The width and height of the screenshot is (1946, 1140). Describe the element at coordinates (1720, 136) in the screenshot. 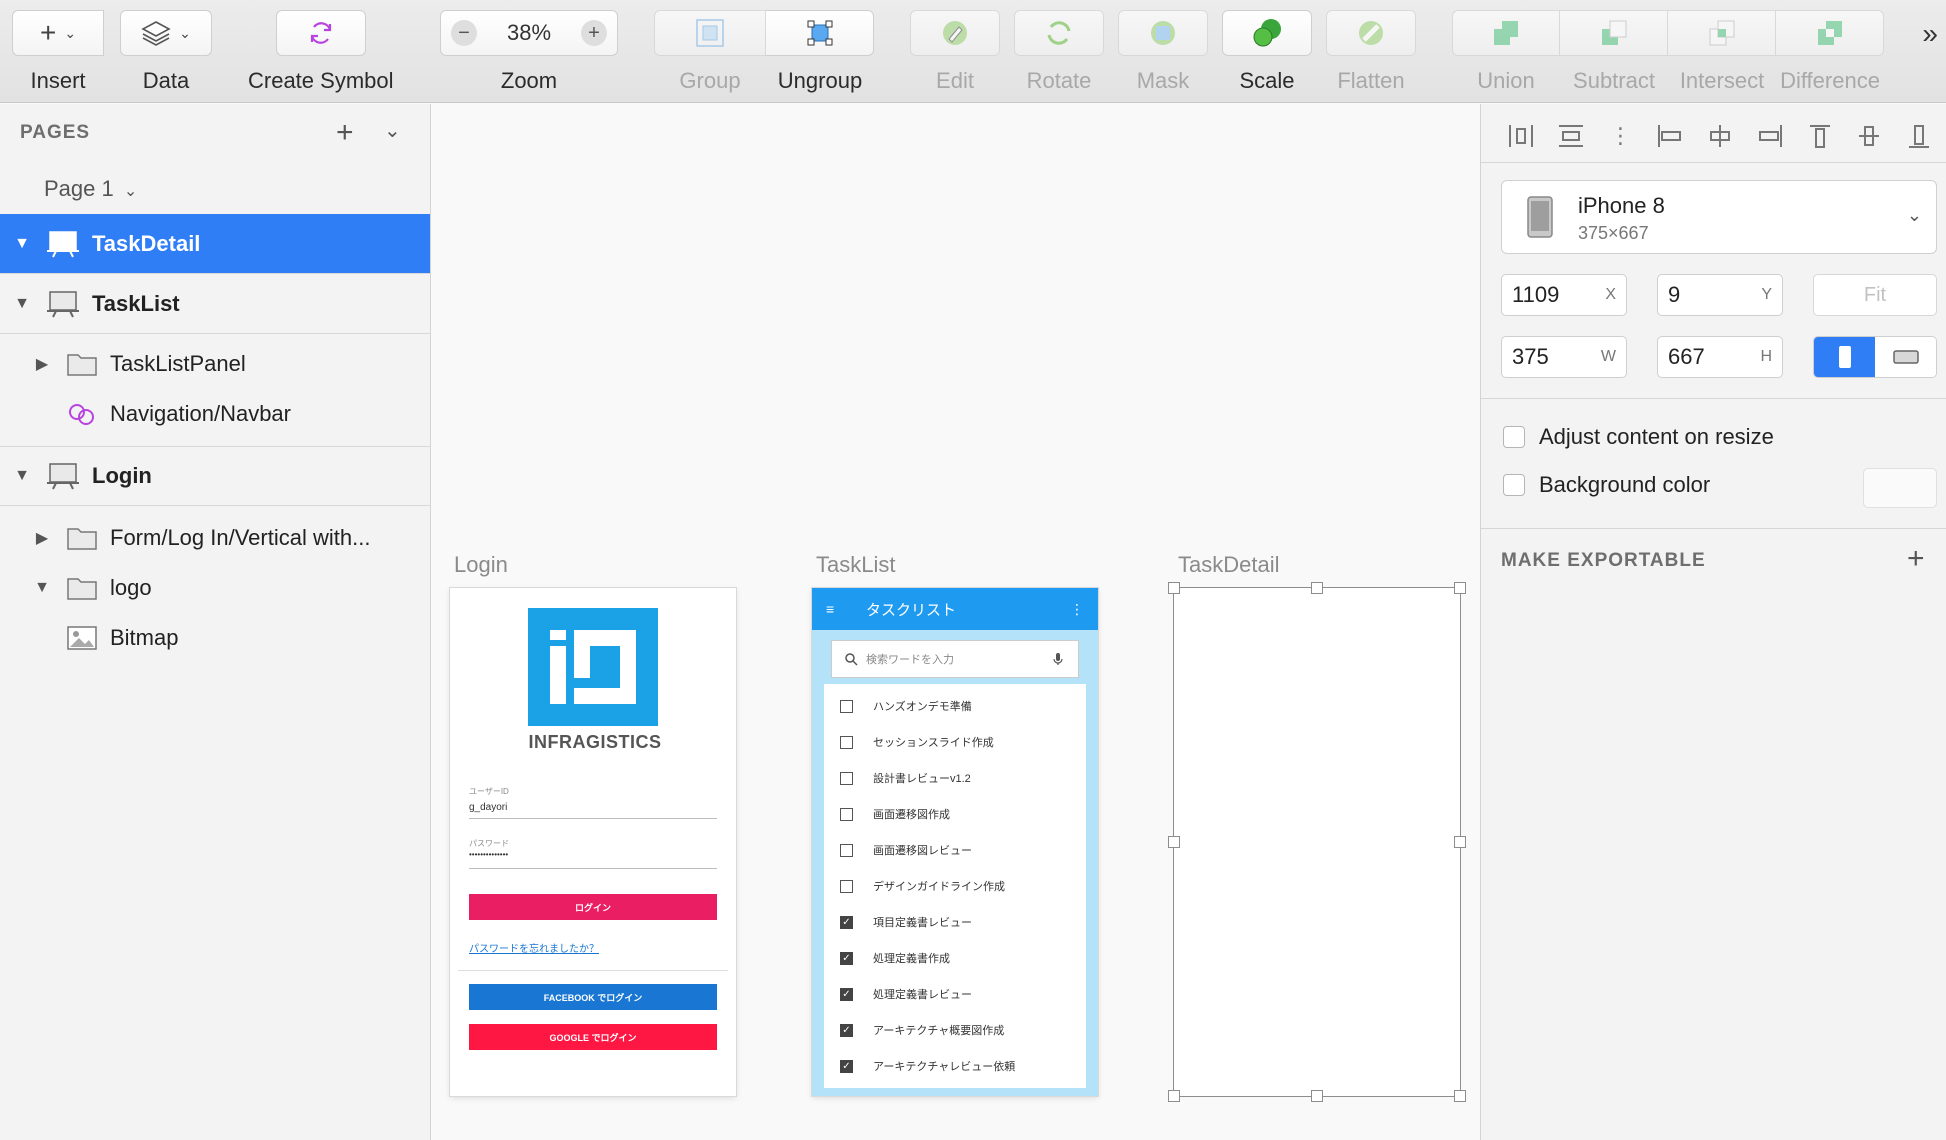

I see `align-center-horizontal-icon` at that location.